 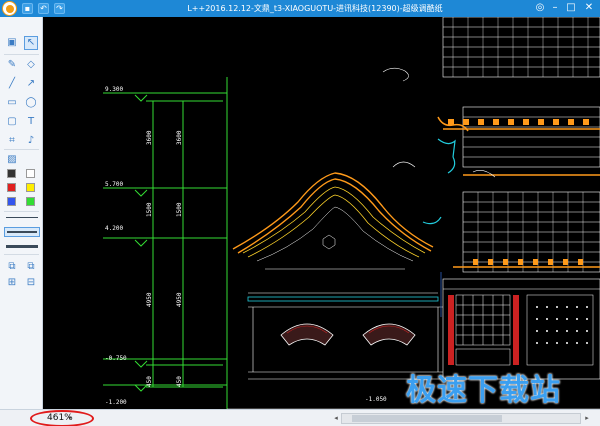 I want to click on watermark-text: 极速下载站, so click(x=483, y=390).